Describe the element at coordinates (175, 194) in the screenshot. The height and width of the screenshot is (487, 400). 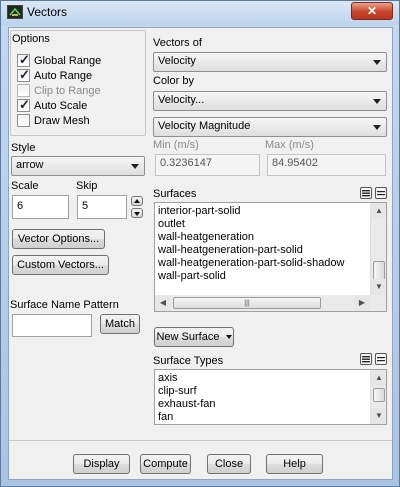
I see `surfaces-label: Surfaces` at that location.